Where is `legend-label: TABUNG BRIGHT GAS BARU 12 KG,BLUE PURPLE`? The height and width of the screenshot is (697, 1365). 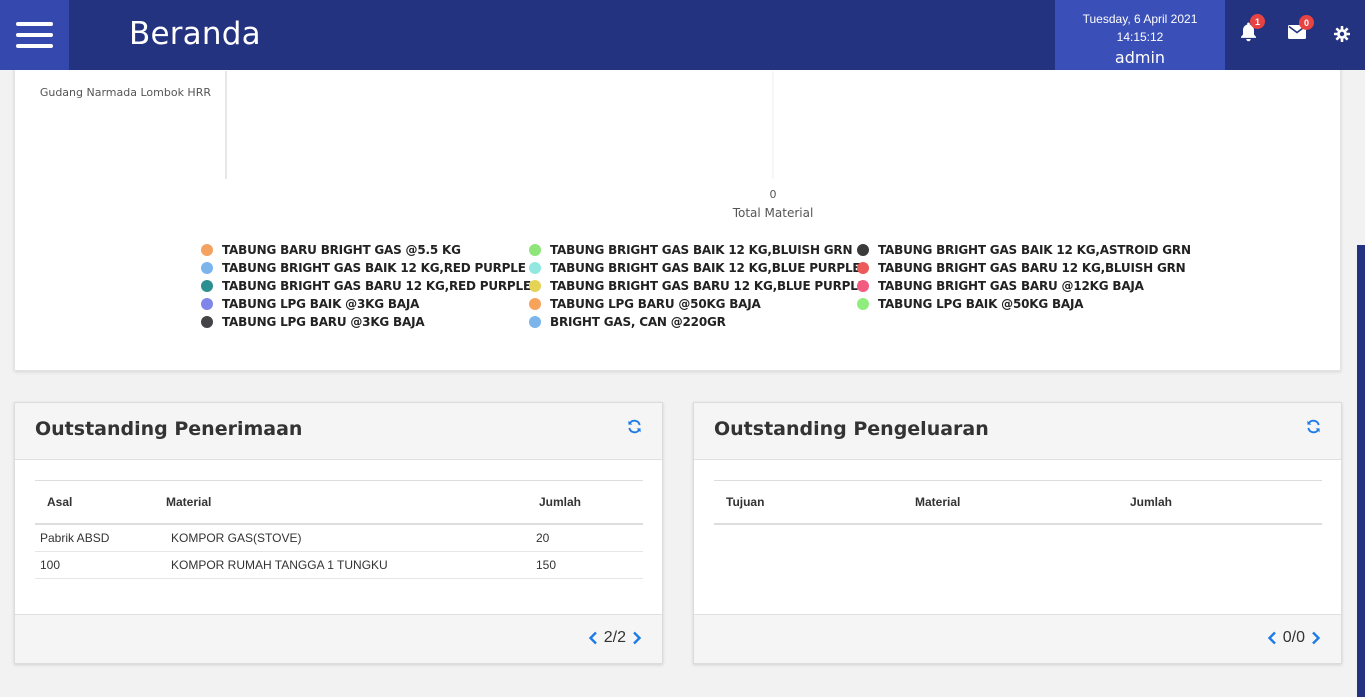
legend-label: TABUNG BRIGHT GAS BARU 12 KG,BLUE PURPLE is located at coordinates (708, 286).